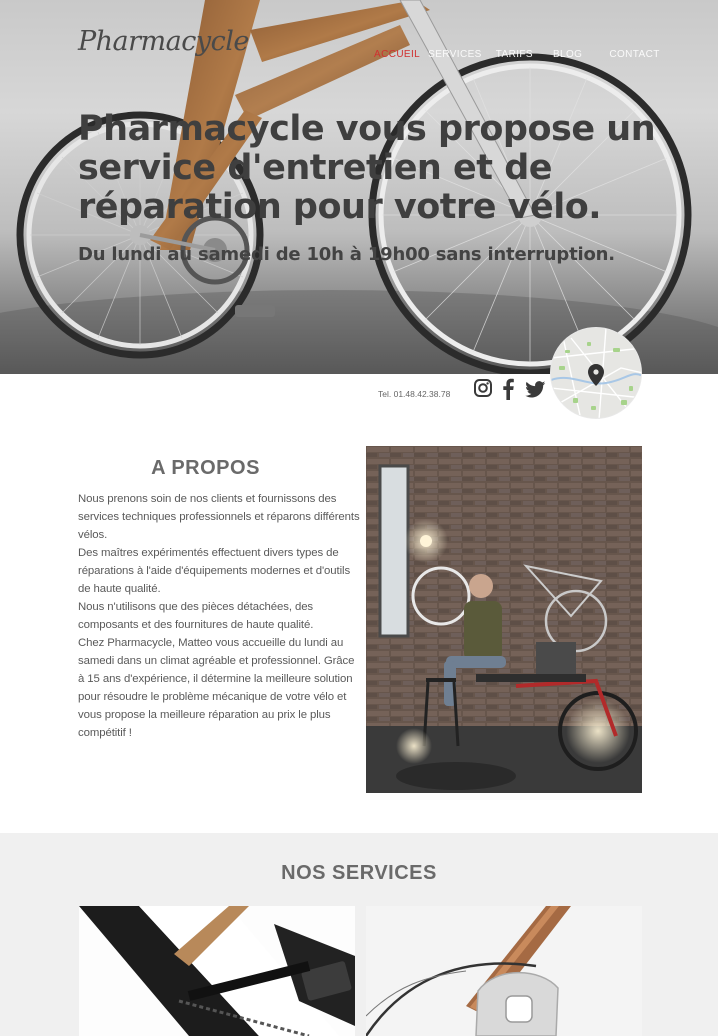  Describe the element at coordinates (514, 54) in the screenshot. I see `nav-item-tarifs: TARIFS` at that location.